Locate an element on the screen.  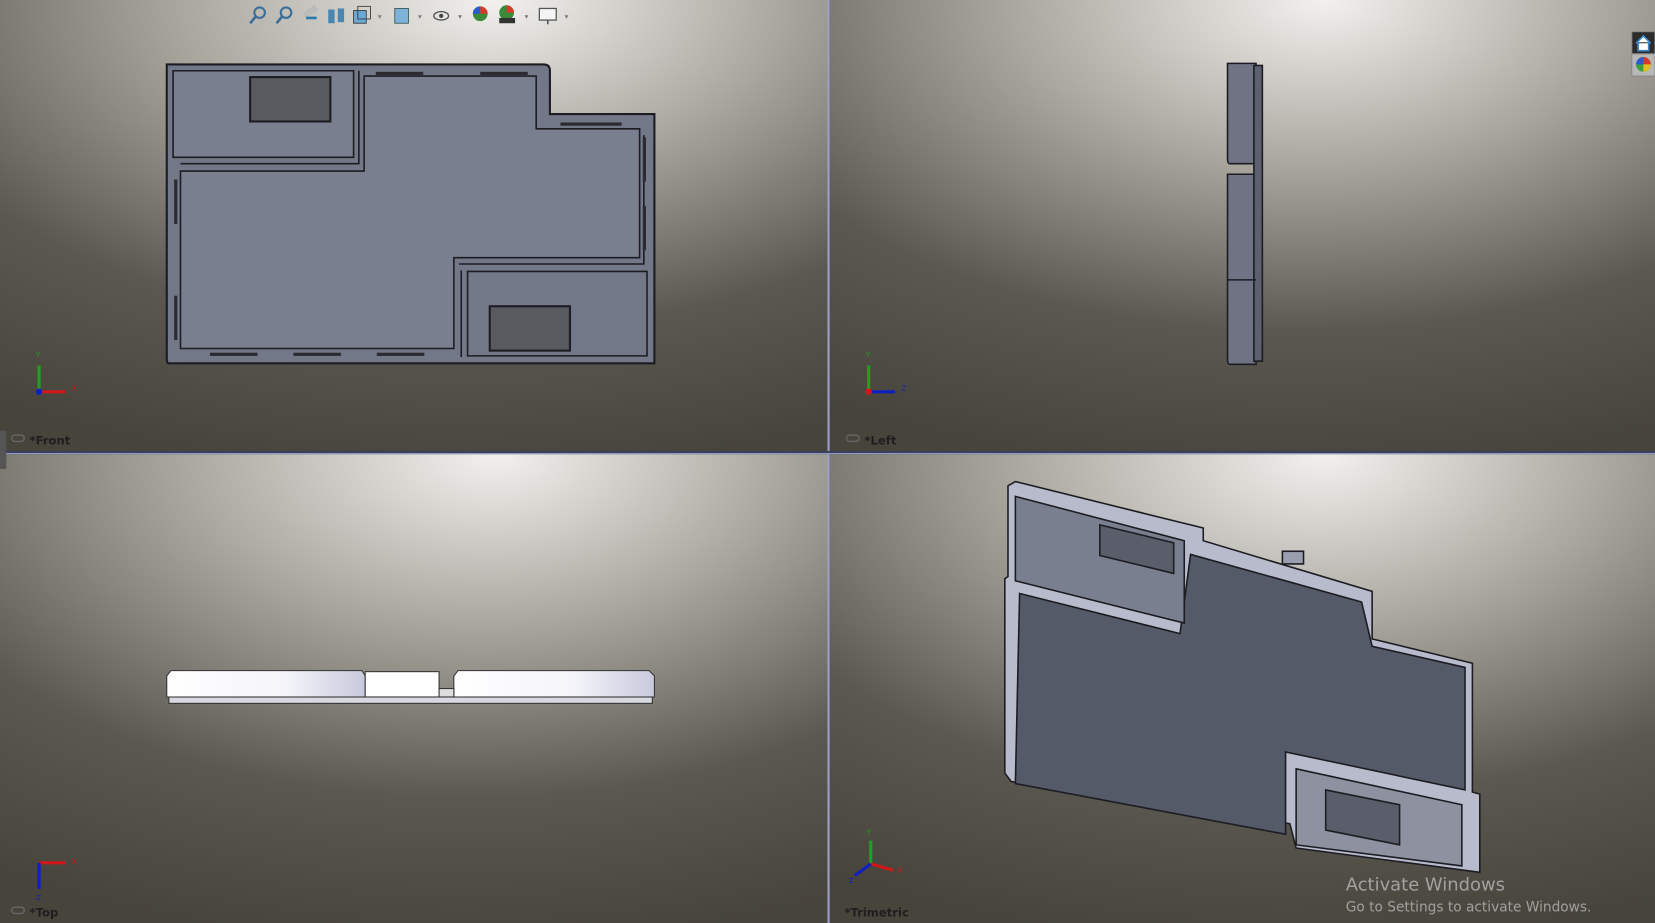
task-pane-appearances-tab is located at coordinates (1643, 65).